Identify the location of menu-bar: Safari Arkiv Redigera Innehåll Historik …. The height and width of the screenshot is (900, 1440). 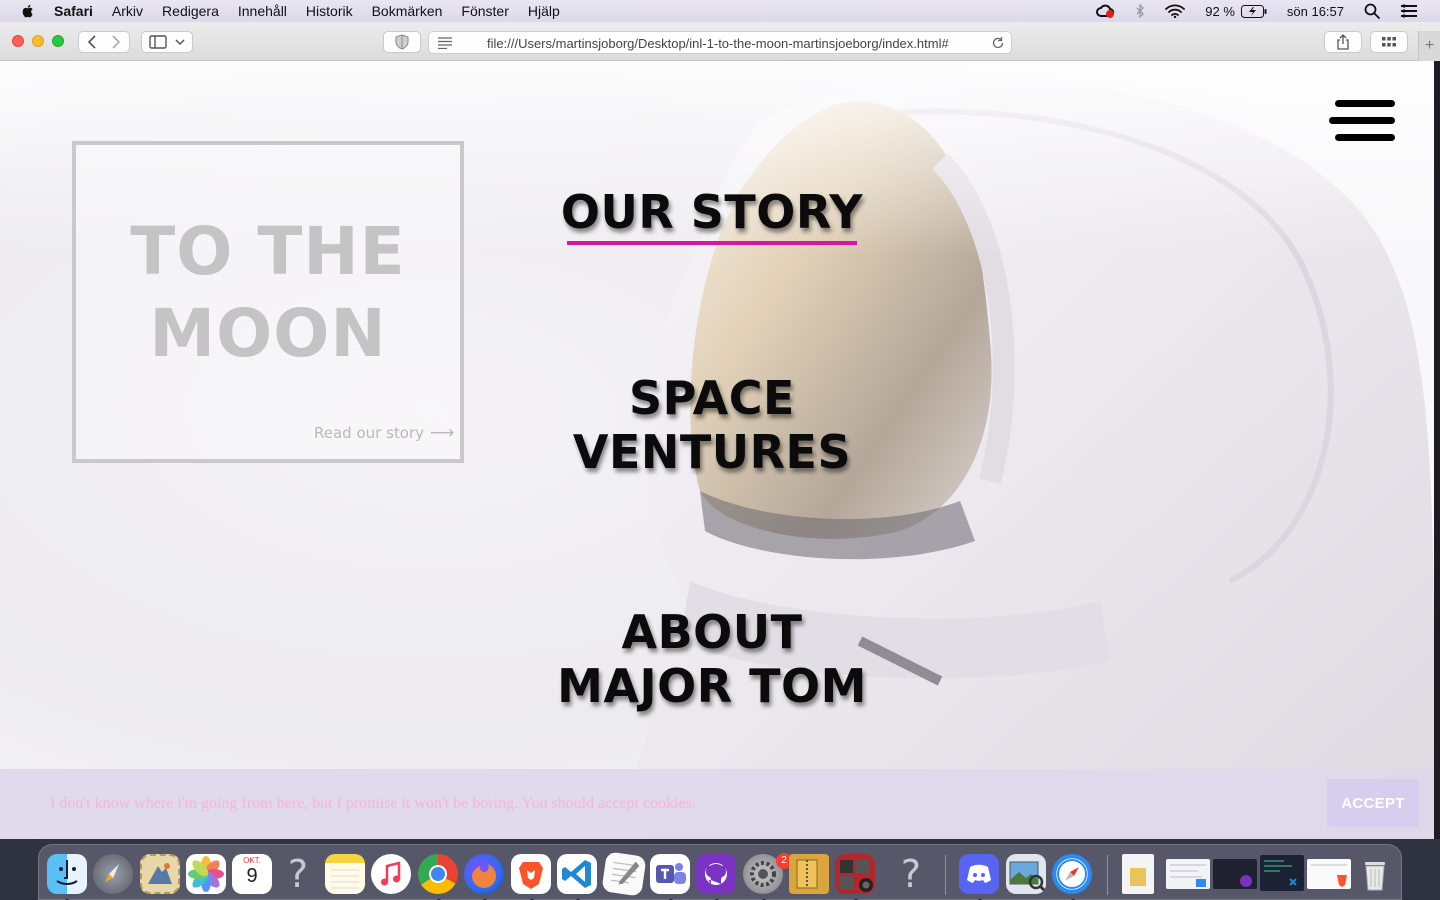
(720, 11).